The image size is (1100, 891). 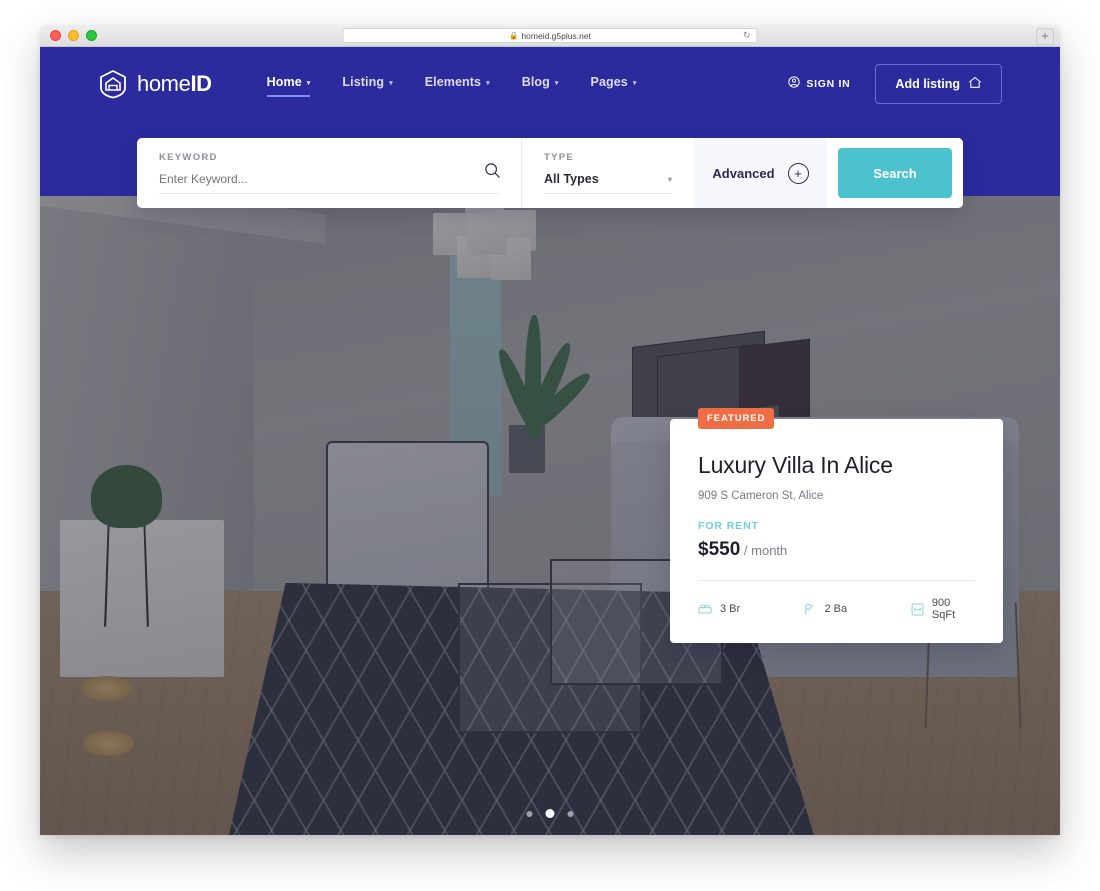 What do you see at coordinates (556, 35) in the screenshot?
I see `url-text: homeid.g5plus.net` at bounding box center [556, 35].